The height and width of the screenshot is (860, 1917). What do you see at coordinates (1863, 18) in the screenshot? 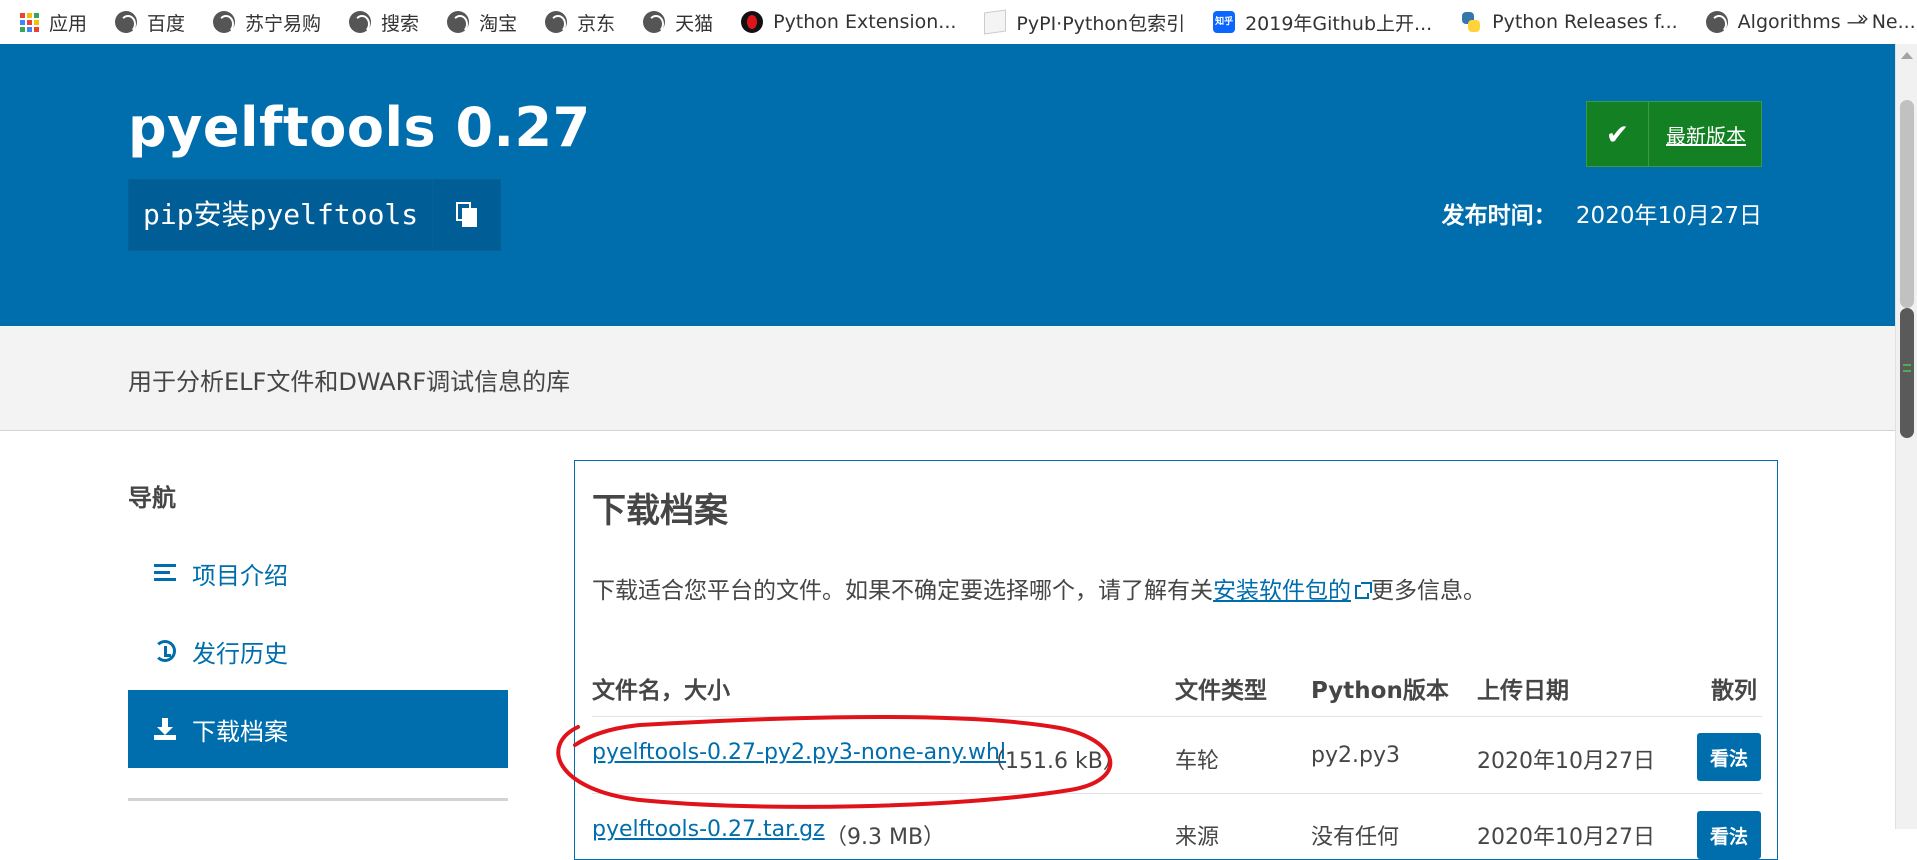
I see `bookmarks-overflow-button: »` at bounding box center [1863, 18].